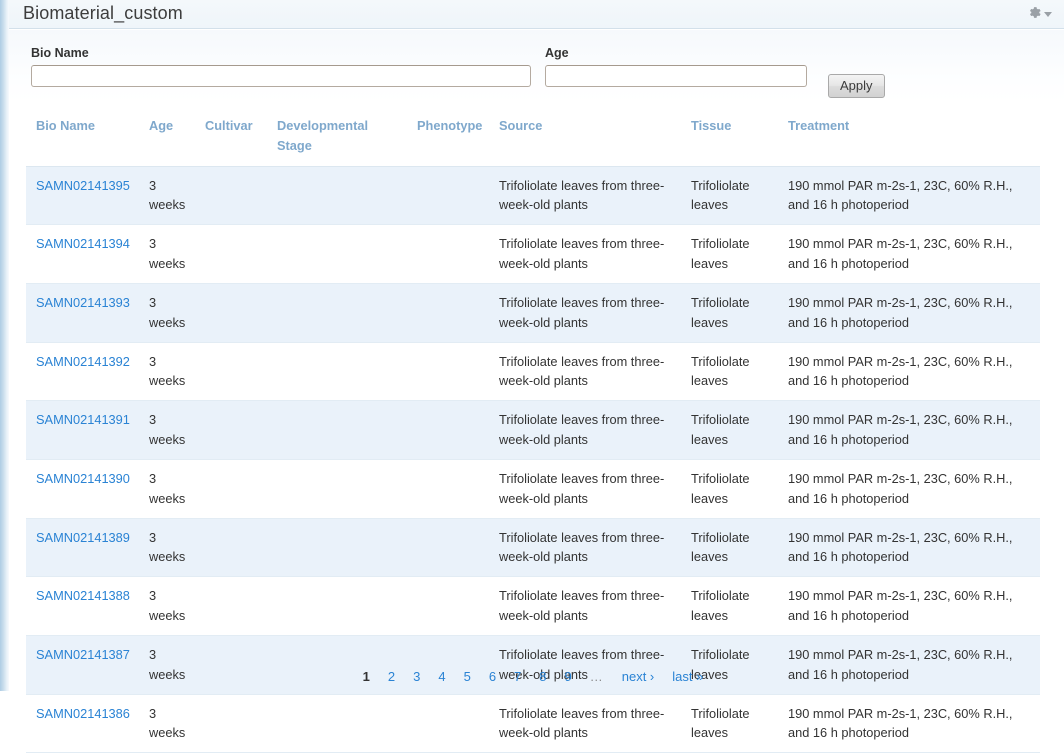 Image resolution: width=1064 pixels, height=753 pixels. Describe the element at coordinates (82, 606) in the screenshot. I see `cell-bio-name: SAMN02141388` at that location.